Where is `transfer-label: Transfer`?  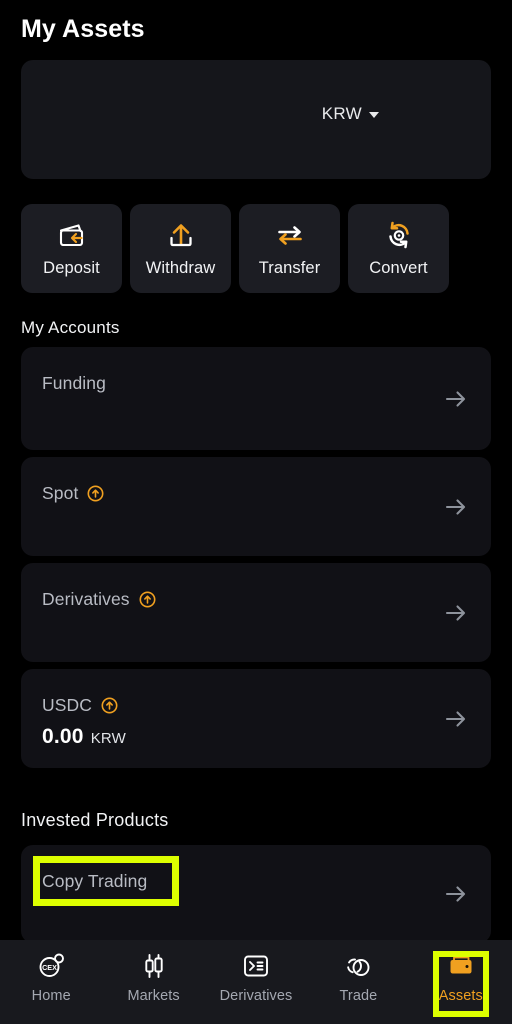 transfer-label: Transfer is located at coordinates (289, 268).